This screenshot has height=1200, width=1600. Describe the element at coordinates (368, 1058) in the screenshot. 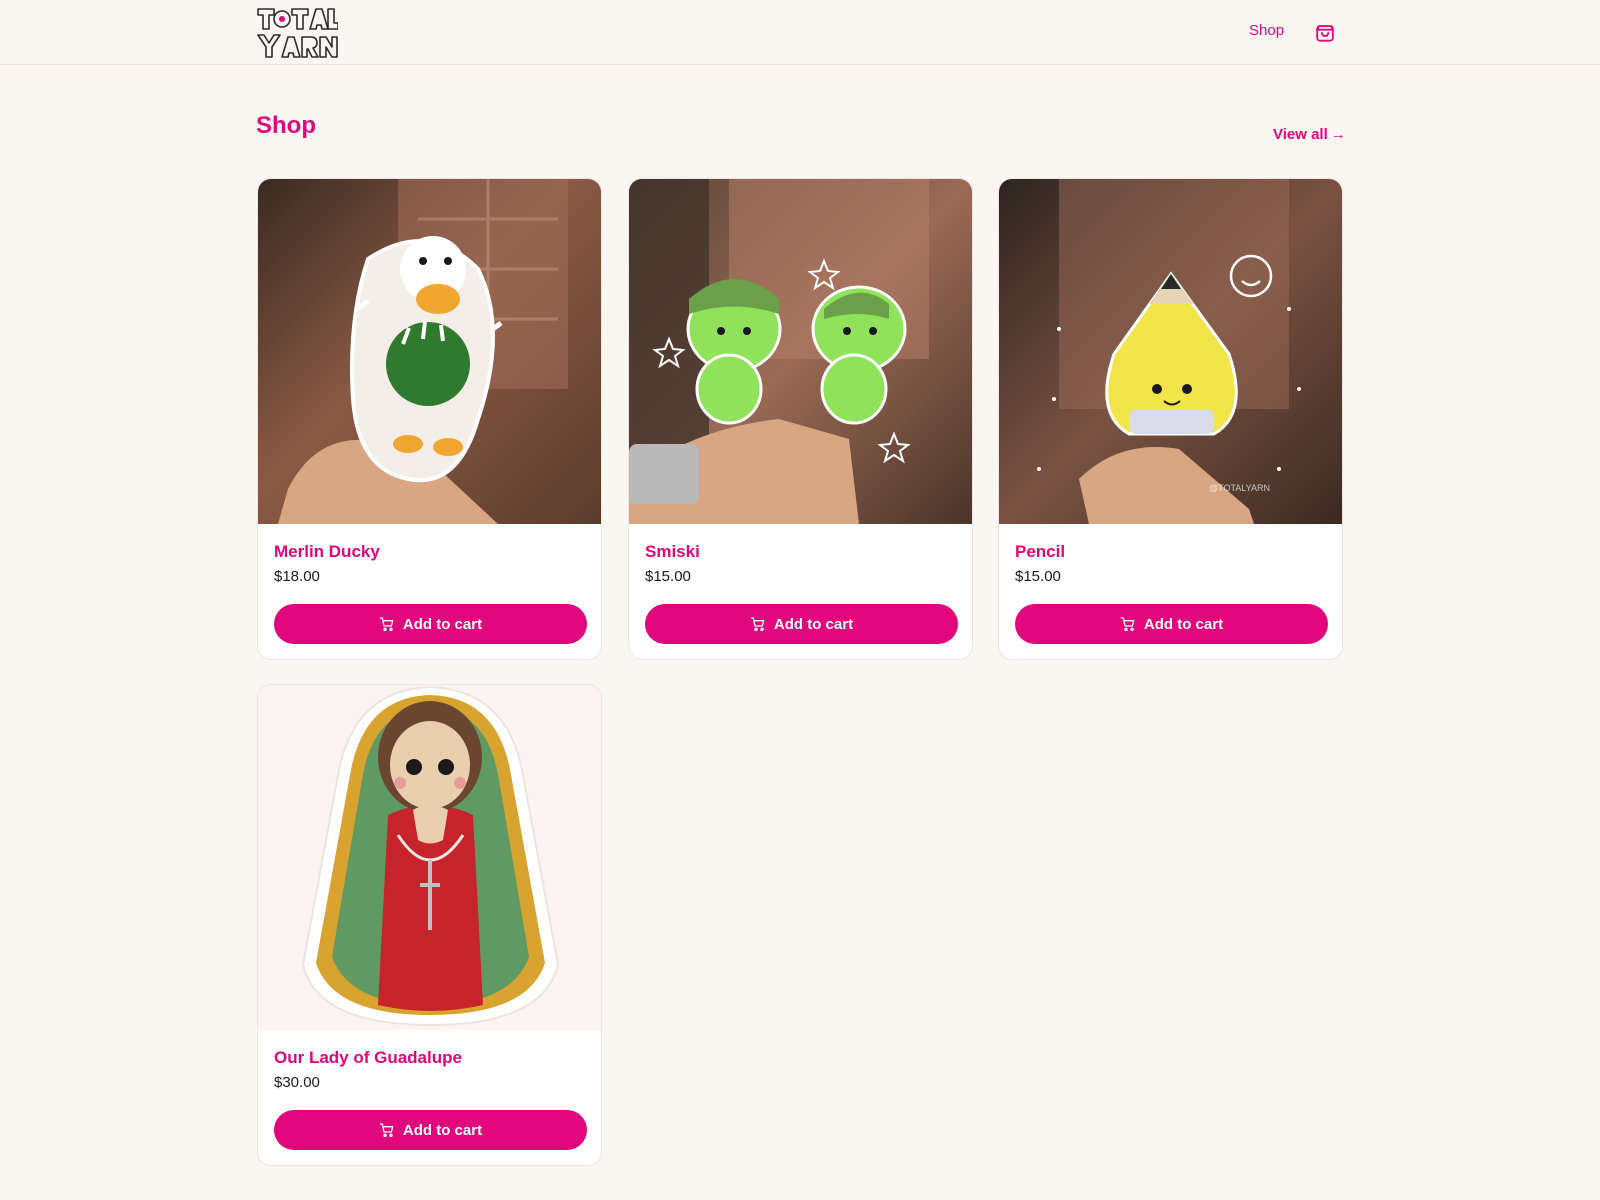

I see `product-name: Our Lady of Guadalupe` at that location.